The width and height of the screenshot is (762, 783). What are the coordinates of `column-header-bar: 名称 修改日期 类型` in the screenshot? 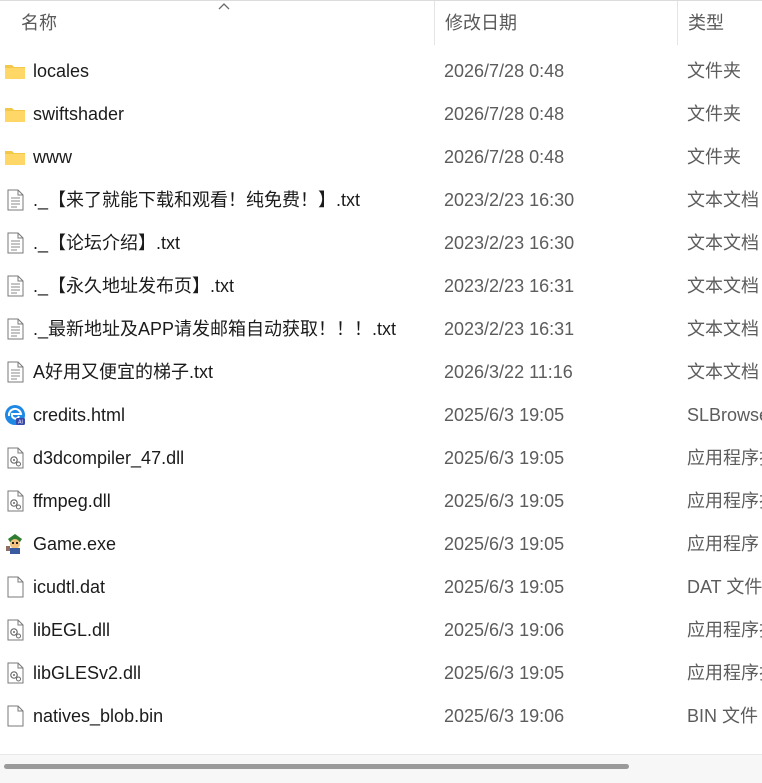 It's located at (381, 22).